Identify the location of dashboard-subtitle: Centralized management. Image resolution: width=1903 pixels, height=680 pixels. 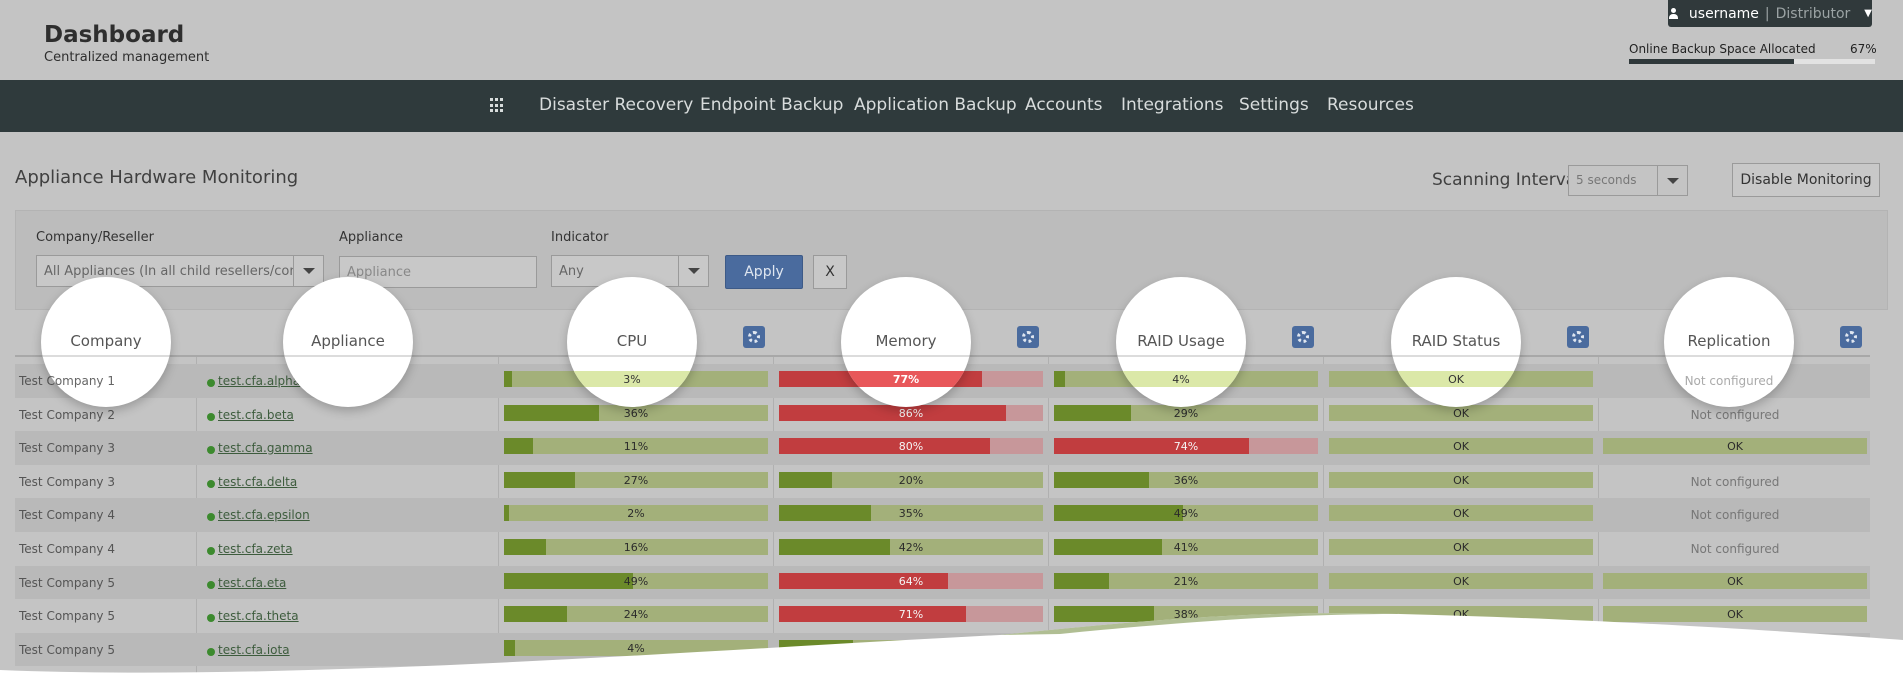
(127, 57).